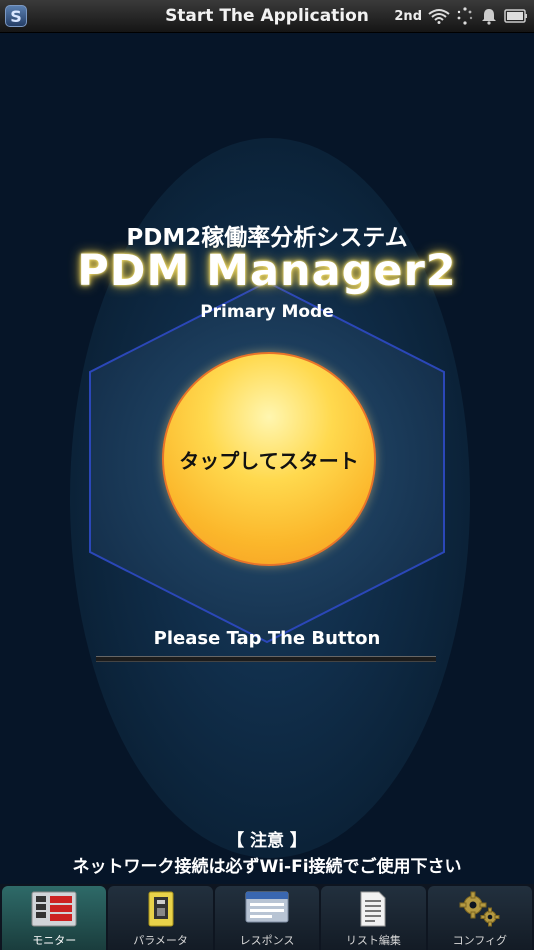 Image resolution: width=534 pixels, height=950 pixels. I want to click on notice-text: ネットワーク接続は必ずWi-Fi接続でご使用下さい, so click(267, 867).